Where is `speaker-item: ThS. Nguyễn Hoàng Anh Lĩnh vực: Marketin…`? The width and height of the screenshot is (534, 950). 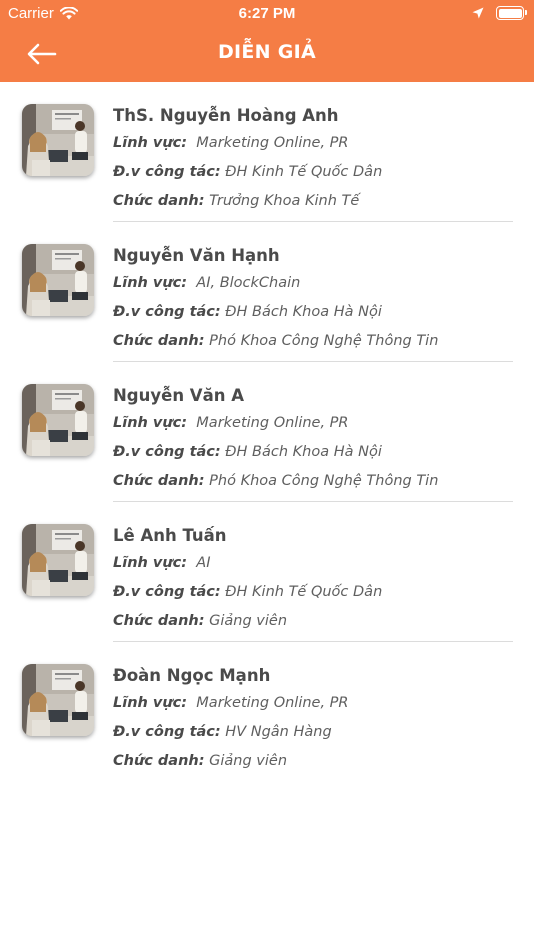 speaker-item: ThS. Nguyễn Hoàng Anh Lĩnh vực: Marketin… is located at coordinates (267, 152).